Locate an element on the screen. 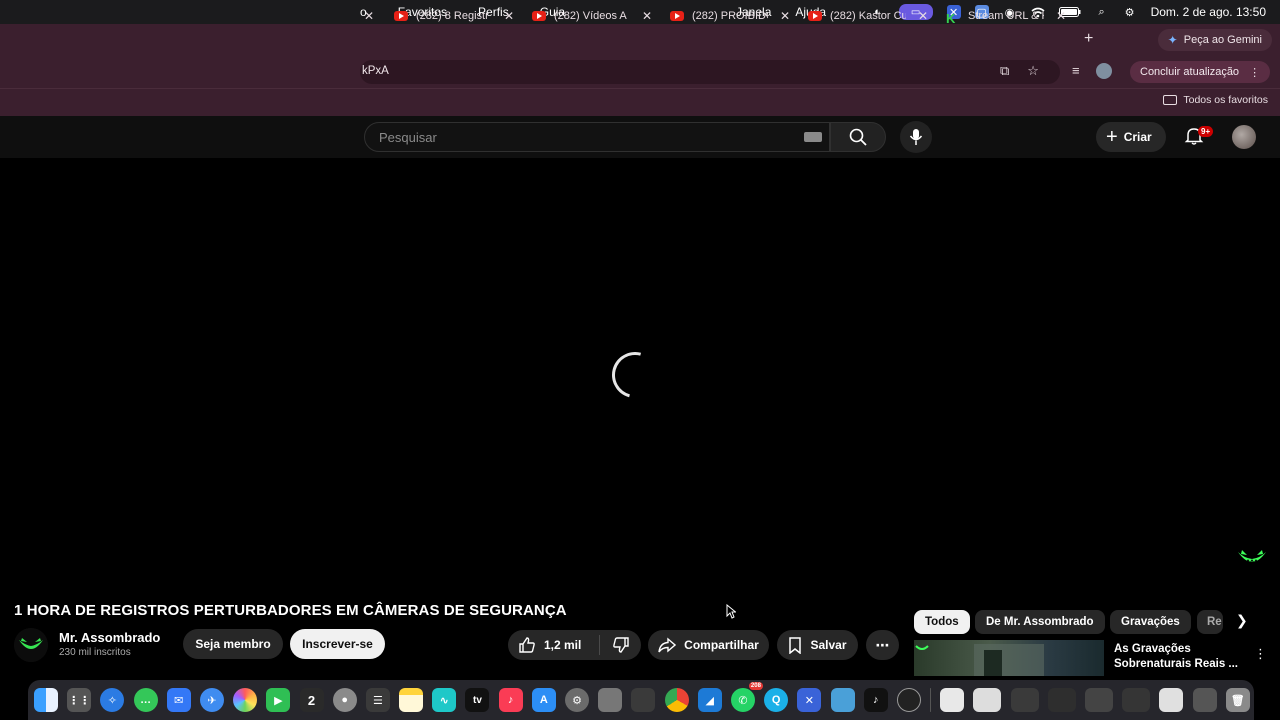 Image resolution: width=1280 pixels, height=720 pixels. chip-channel: De Mr. Assombrado is located at coordinates (1040, 622).